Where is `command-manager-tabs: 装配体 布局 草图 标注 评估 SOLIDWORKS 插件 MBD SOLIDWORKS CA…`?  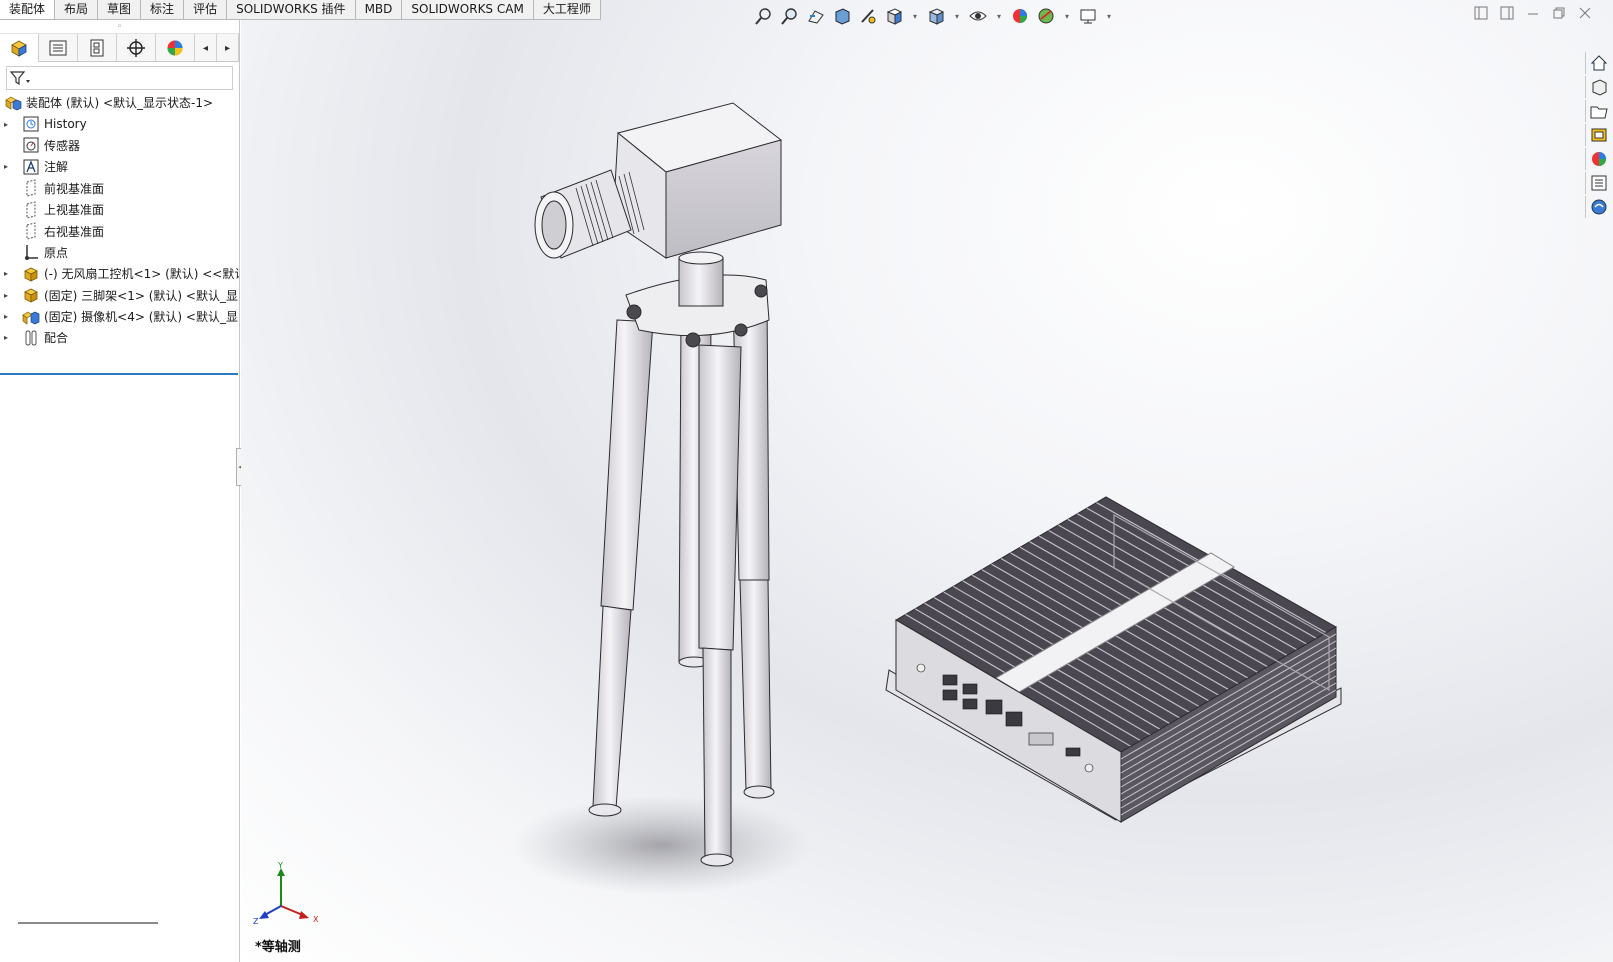 command-manager-tabs: 装配体 布局 草图 标注 评估 SOLIDWORKS 插件 MBD SOLIDWORKS CA… is located at coordinates (300, 10).